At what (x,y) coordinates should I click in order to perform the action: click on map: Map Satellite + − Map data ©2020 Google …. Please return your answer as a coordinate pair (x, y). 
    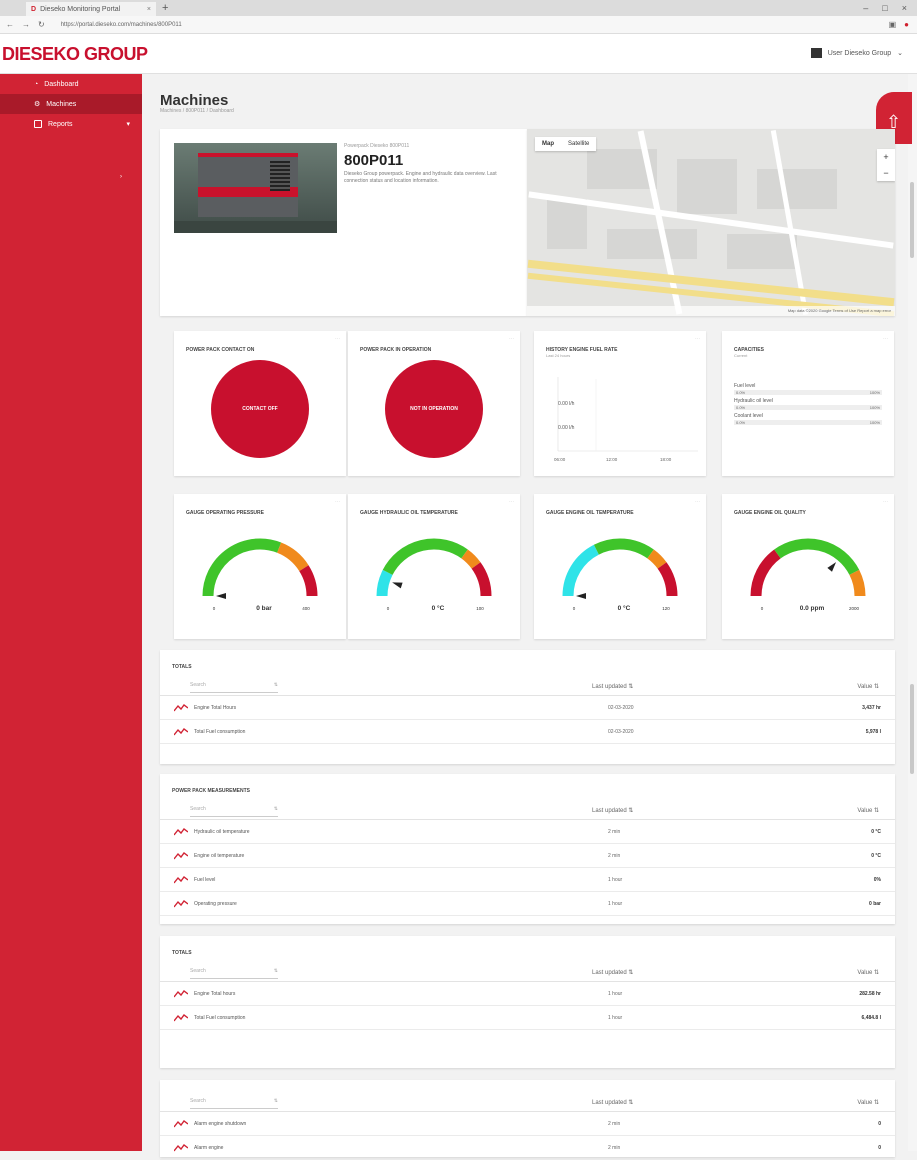
    Looking at the image, I should click on (711, 222).